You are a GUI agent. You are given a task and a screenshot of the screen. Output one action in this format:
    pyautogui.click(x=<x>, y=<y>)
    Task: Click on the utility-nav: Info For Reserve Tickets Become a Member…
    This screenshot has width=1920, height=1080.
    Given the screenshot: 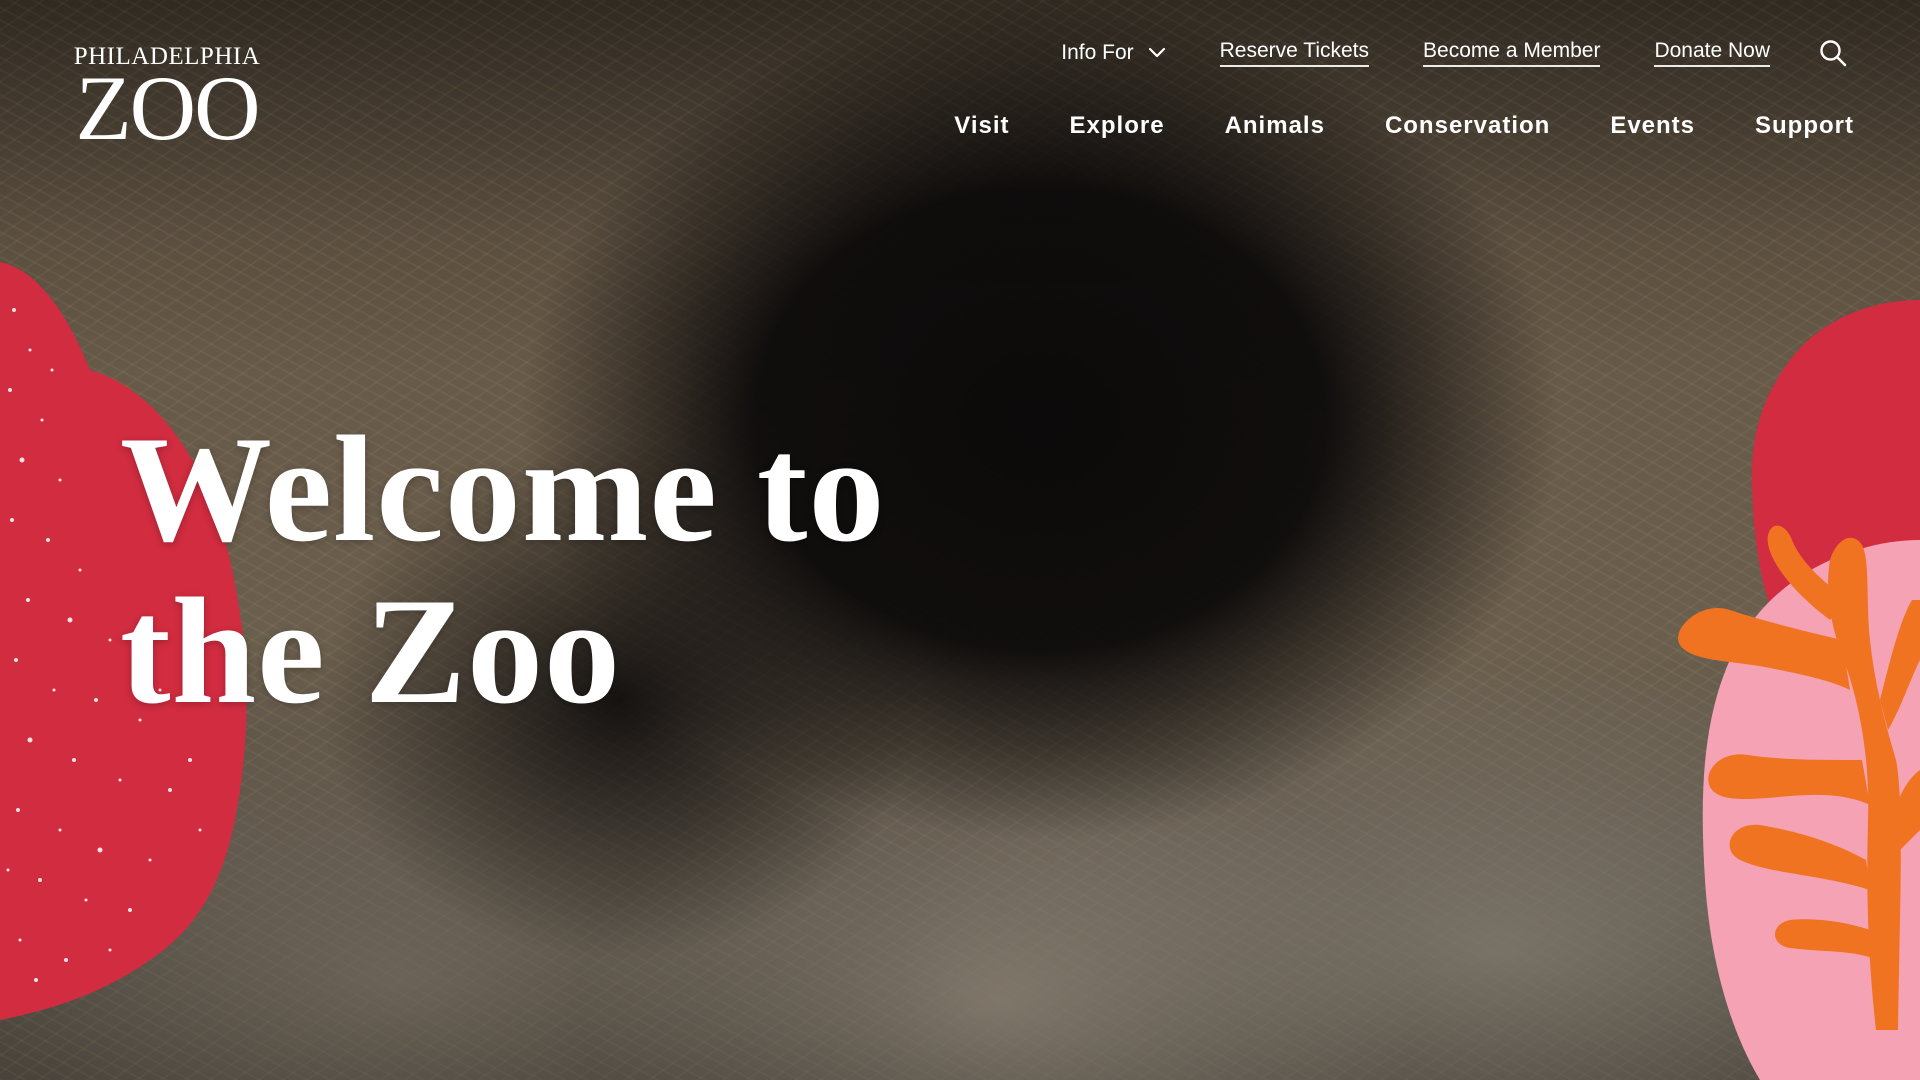 What is the action you would take?
    pyautogui.click(x=1454, y=53)
    